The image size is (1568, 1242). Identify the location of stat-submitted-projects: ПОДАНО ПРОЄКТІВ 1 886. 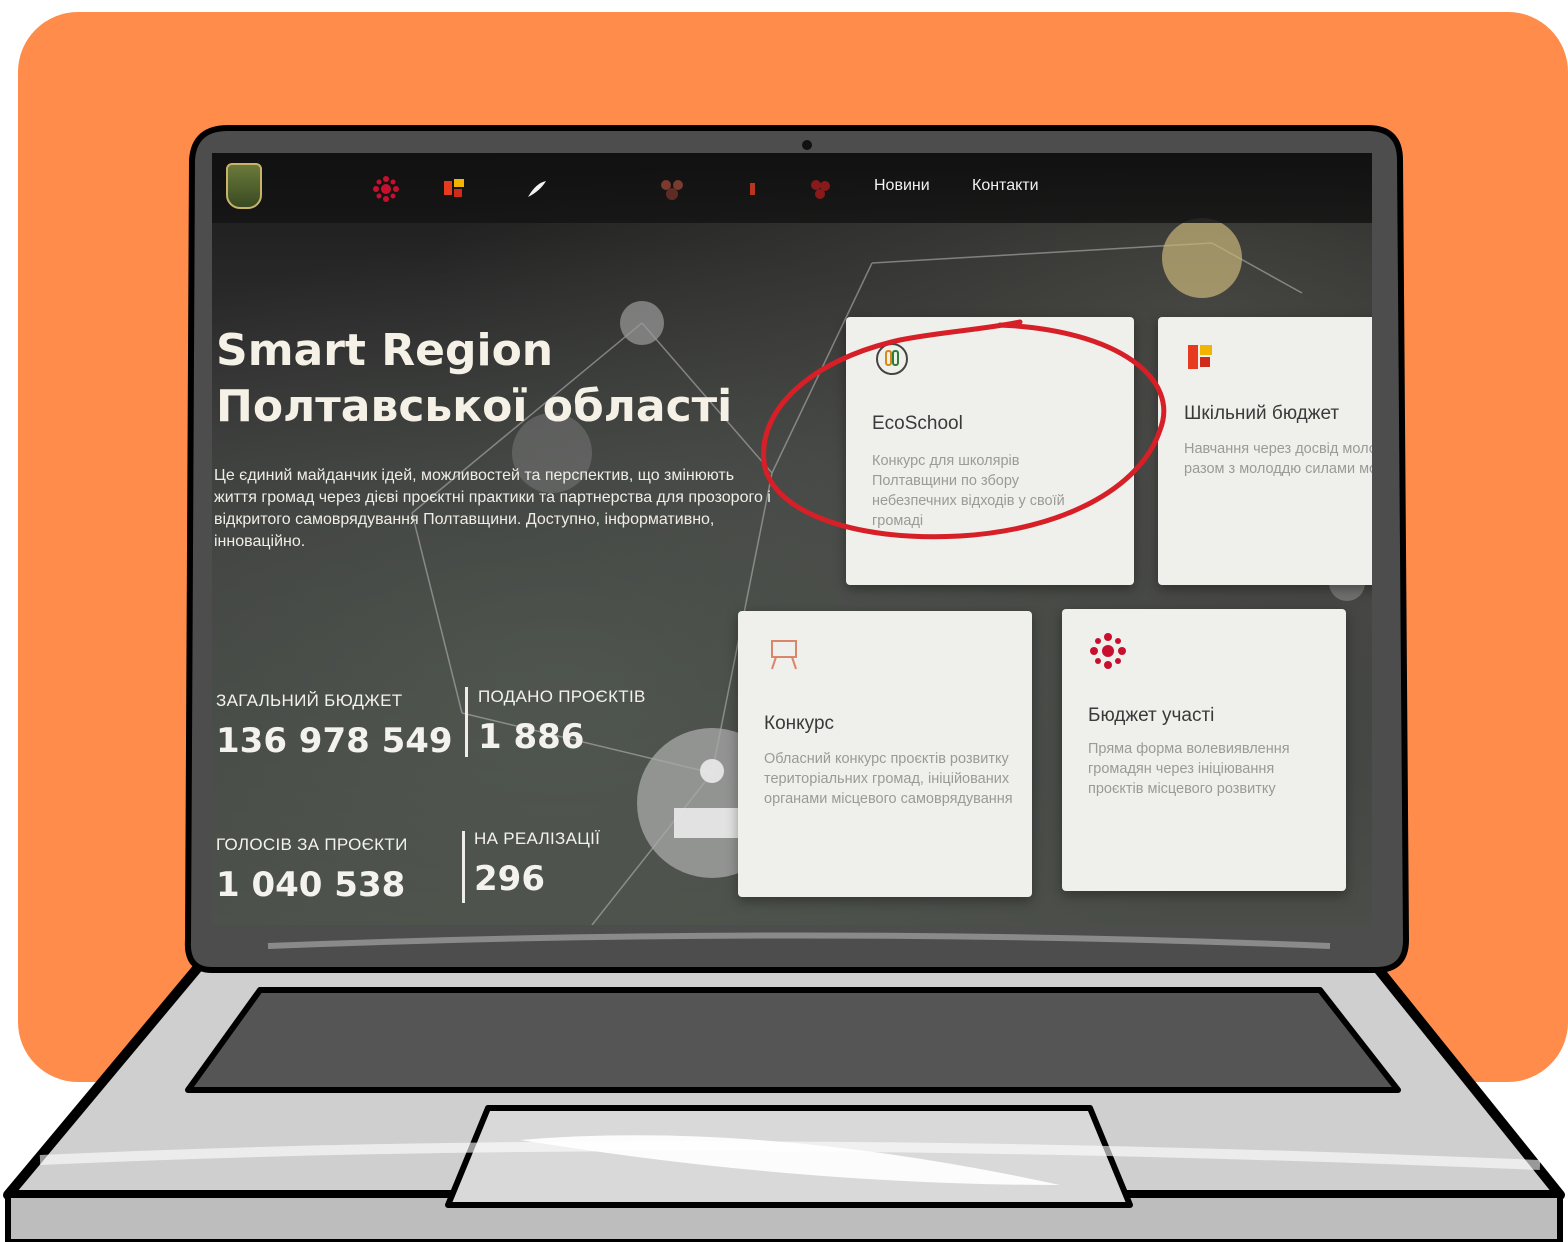
(562, 722).